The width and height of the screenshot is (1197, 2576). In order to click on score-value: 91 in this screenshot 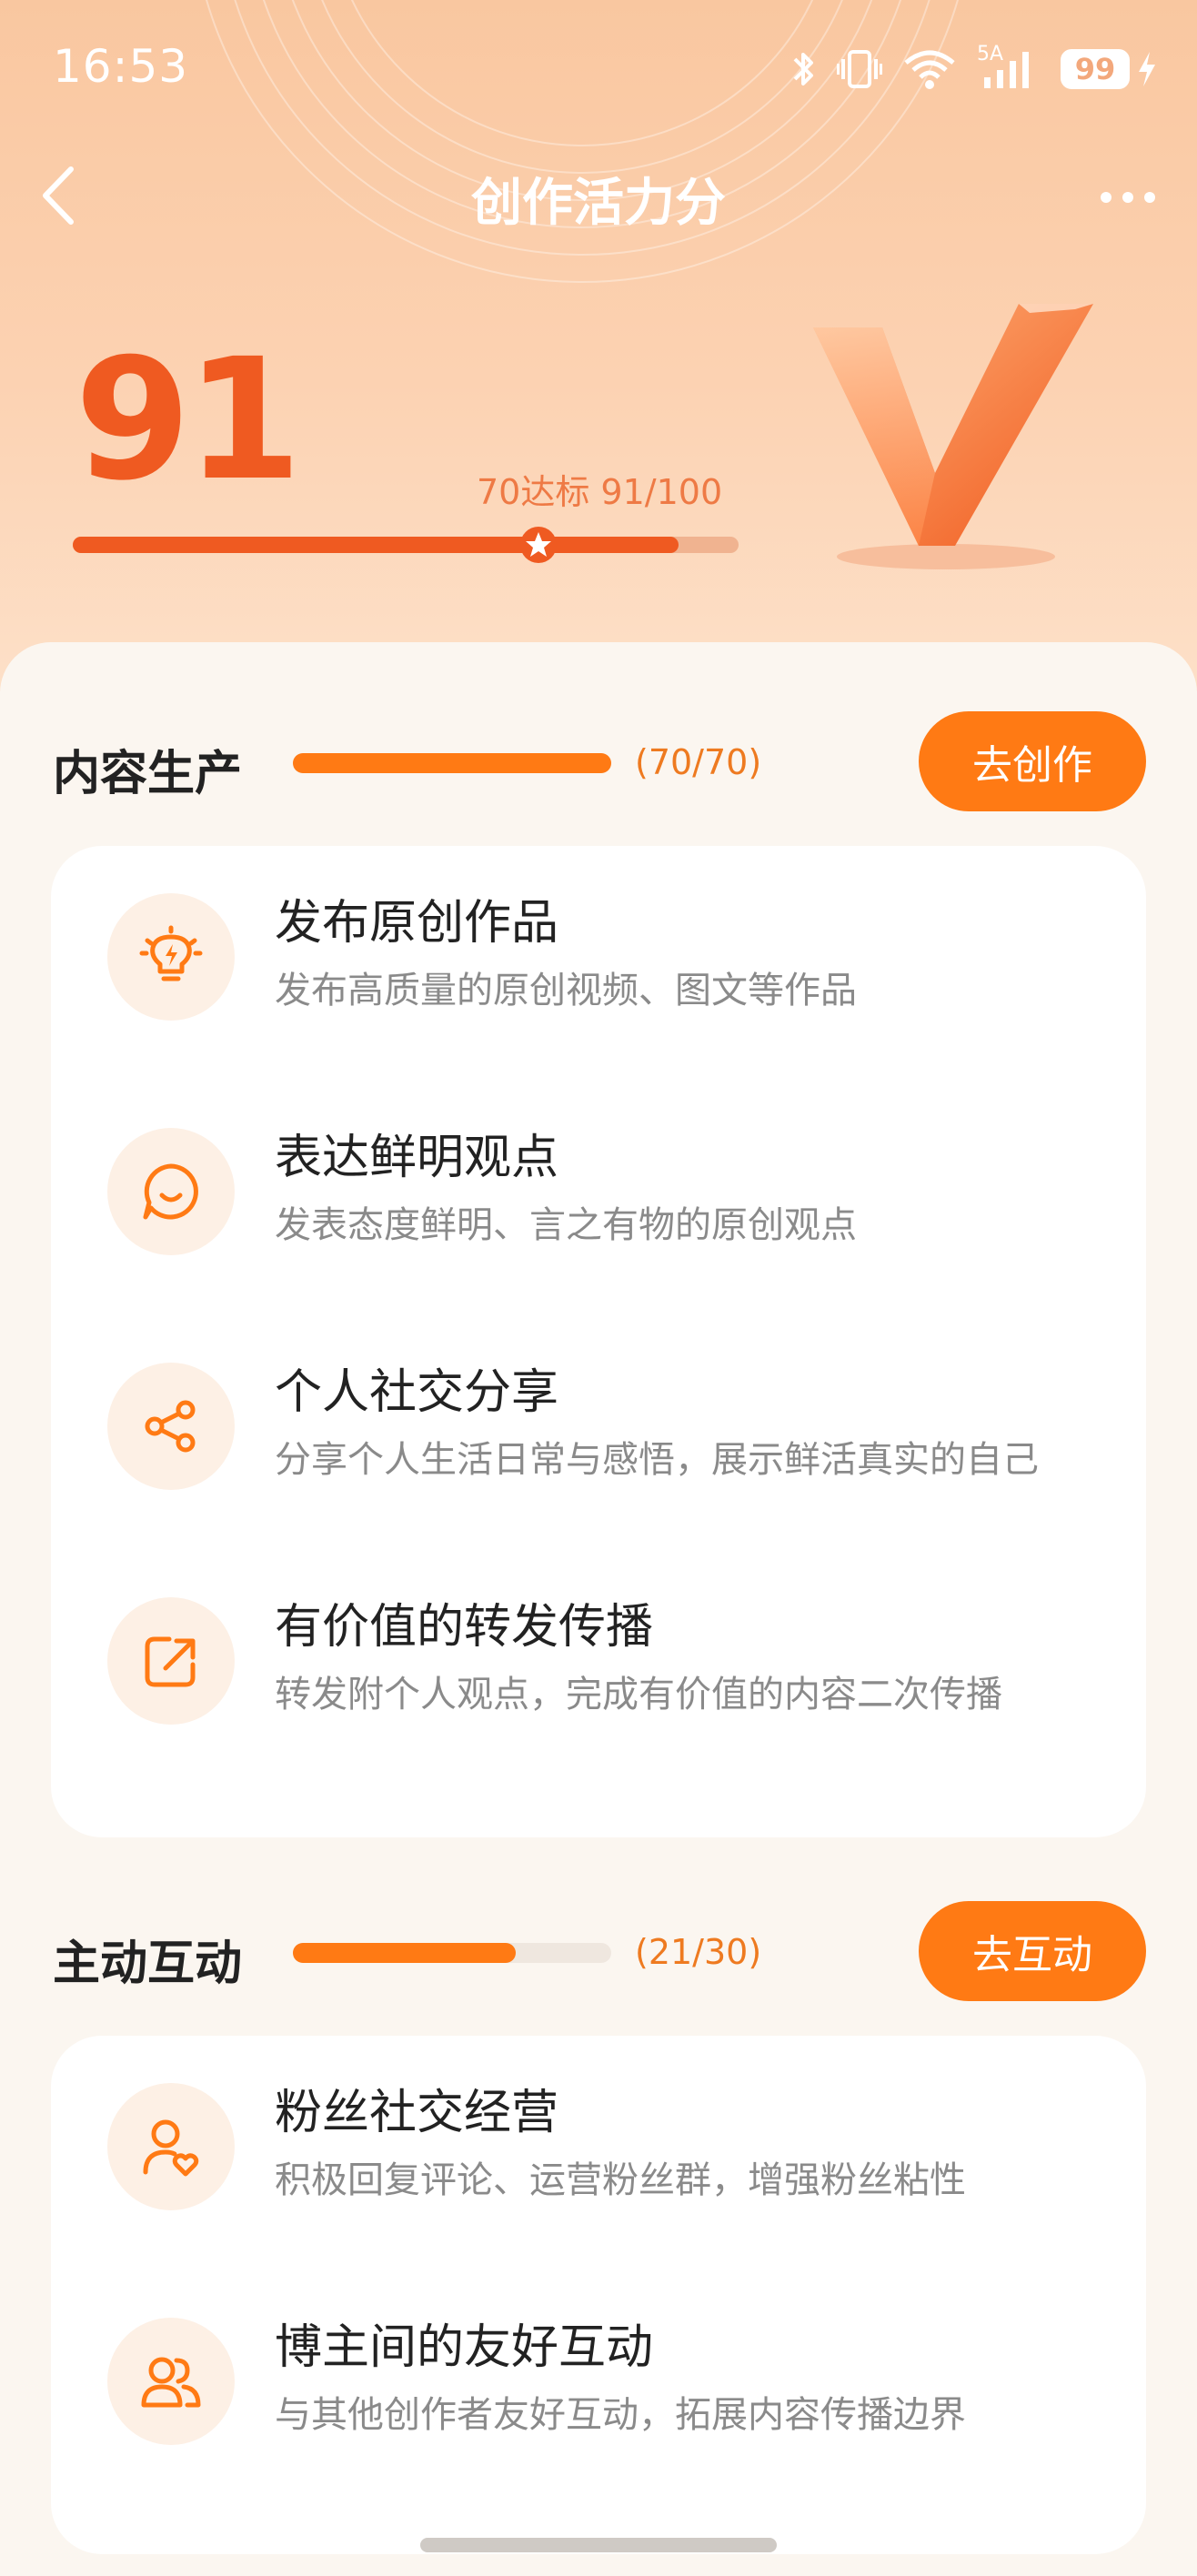, I will do `click(188, 420)`.